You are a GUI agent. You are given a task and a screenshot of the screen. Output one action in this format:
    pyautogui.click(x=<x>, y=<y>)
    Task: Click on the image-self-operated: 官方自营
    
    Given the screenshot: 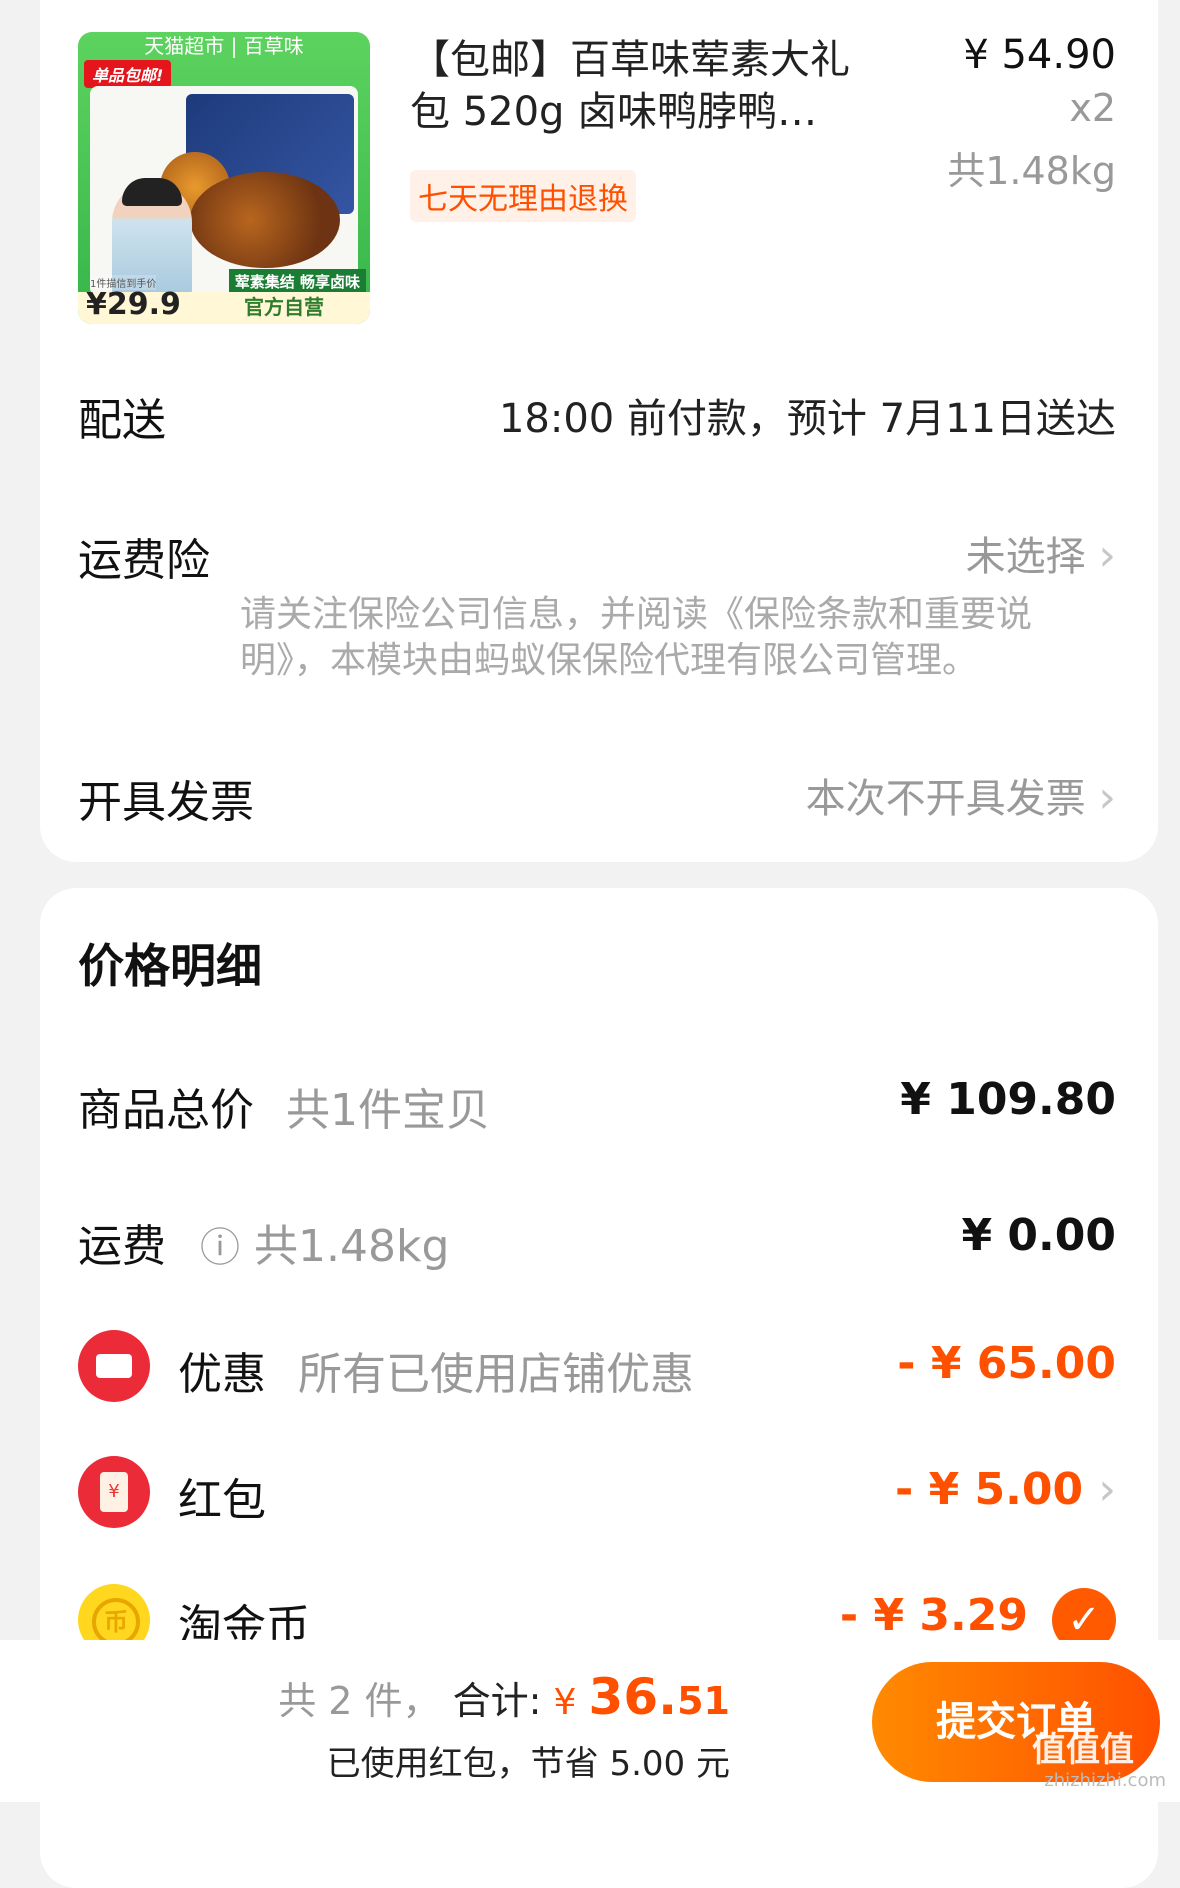 What is the action you would take?
    pyautogui.click(x=284, y=307)
    